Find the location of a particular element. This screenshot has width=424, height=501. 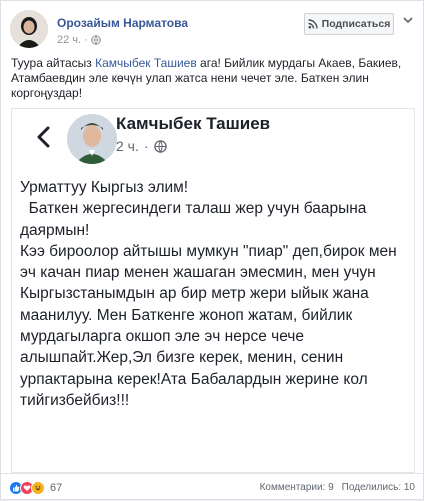

shares-count-link: Поделились: 10 is located at coordinates (378, 487).